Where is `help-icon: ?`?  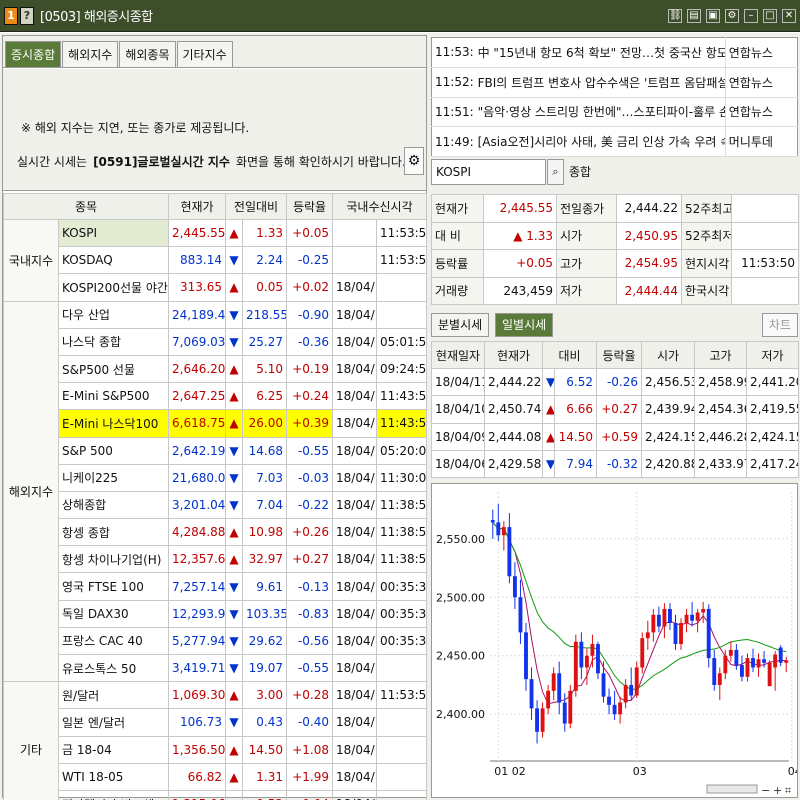
help-icon: ? is located at coordinates (27, 15).